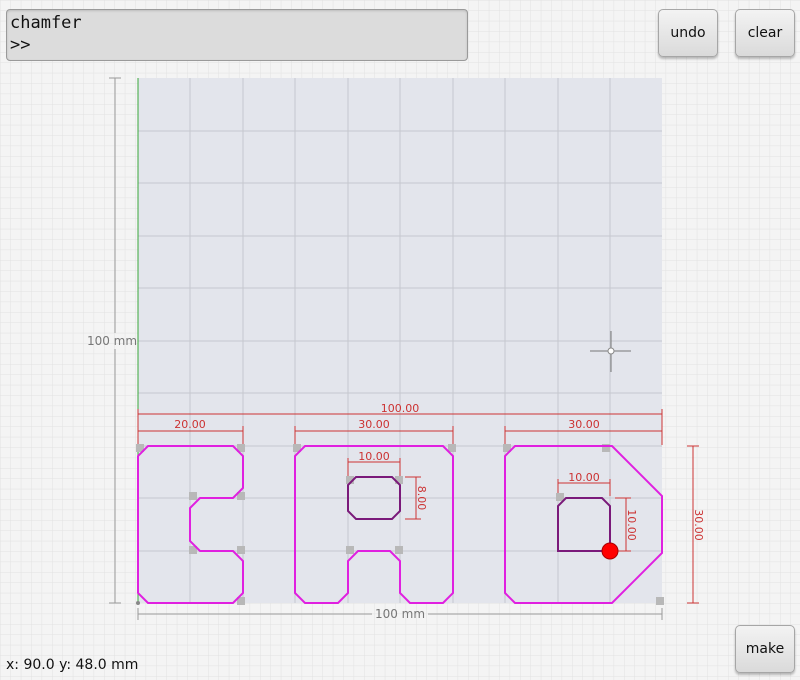 This screenshot has height=680, width=800. What do you see at coordinates (610, 551) in the screenshot?
I see `selected-vertex-point` at bounding box center [610, 551].